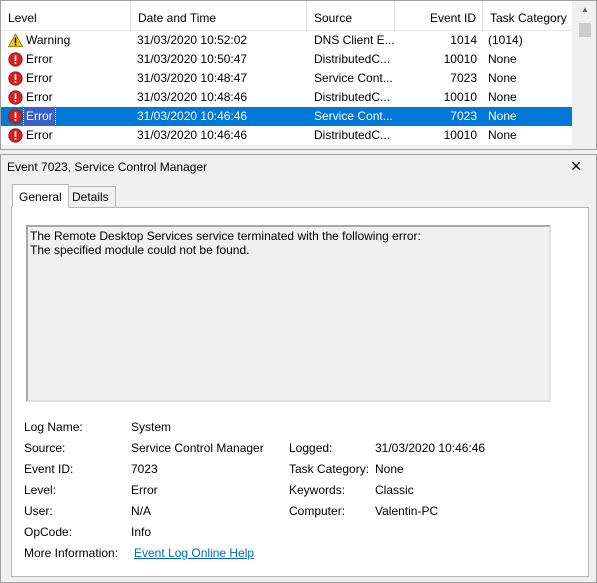  What do you see at coordinates (389, 469) in the screenshot?
I see `task-category-value: None` at bounding box center [389, 469].